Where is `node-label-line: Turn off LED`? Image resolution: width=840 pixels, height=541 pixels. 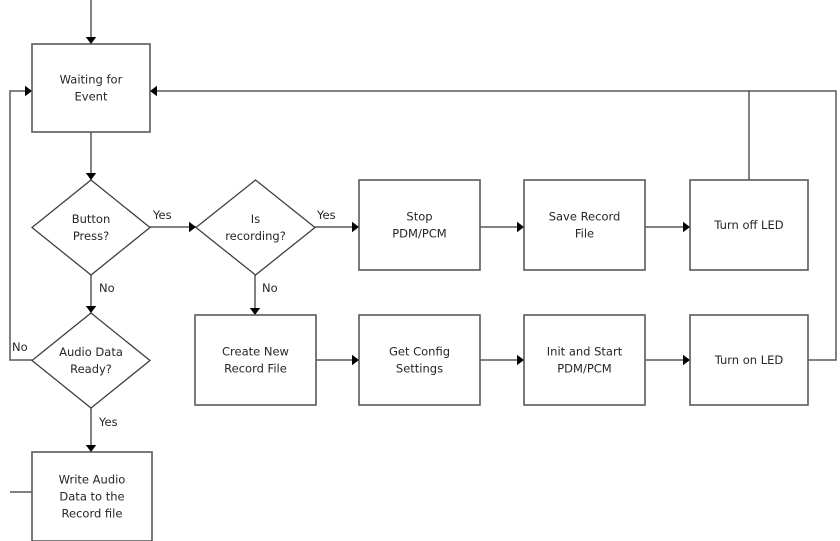 node-label-line: Turn off LED is located at coordinates (748, 225).